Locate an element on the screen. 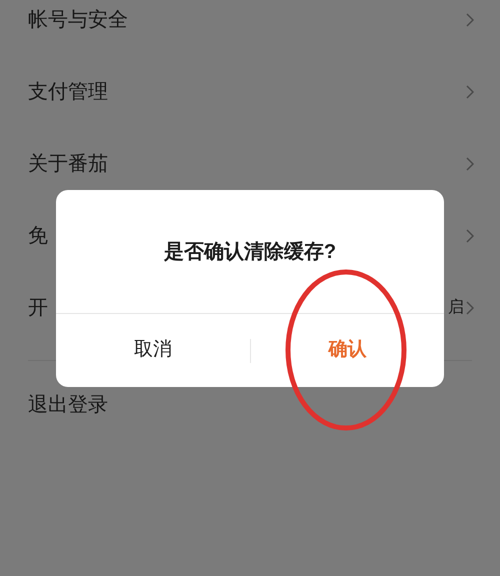 The height and width of the screenshot is (576, 500). settings-label: 关于番茄 is located at coordinates (68, 164).